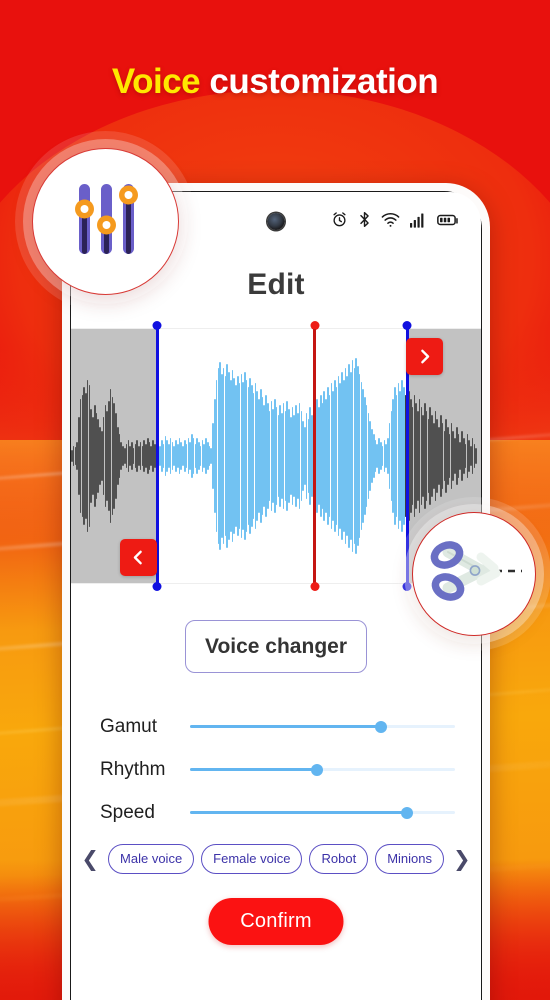  Describe the element at coordinates (252, 859) in the screenshot. I see `voice-preset-chip: Female voice` at that location.